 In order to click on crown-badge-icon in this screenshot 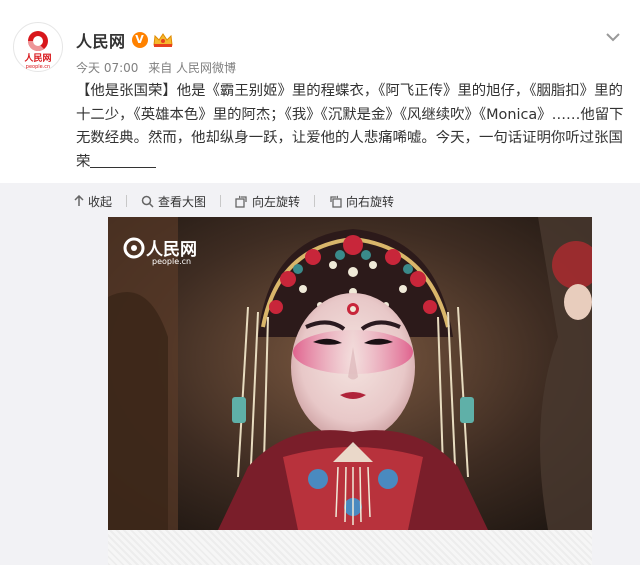, I will do `click(163, 40)`.